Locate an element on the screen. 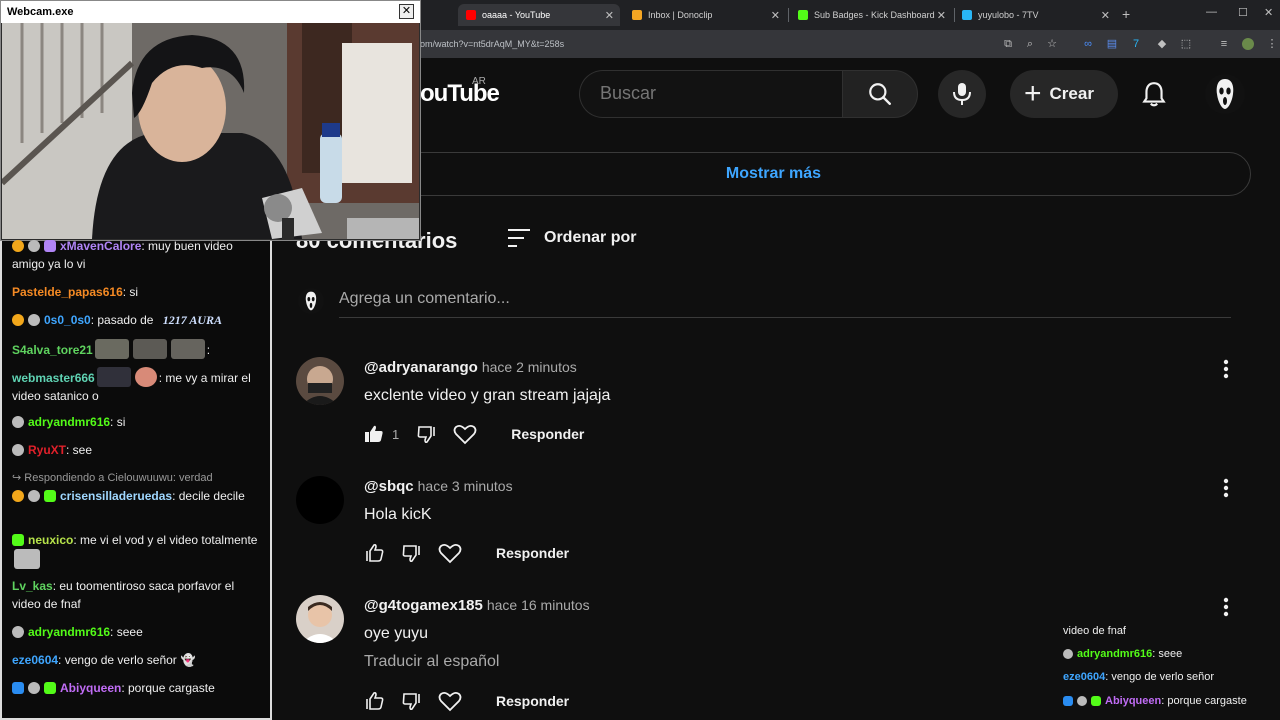 This screenshot has height=720, width=1280. profile-avatar-icon is located at coordinates (1248, 44).